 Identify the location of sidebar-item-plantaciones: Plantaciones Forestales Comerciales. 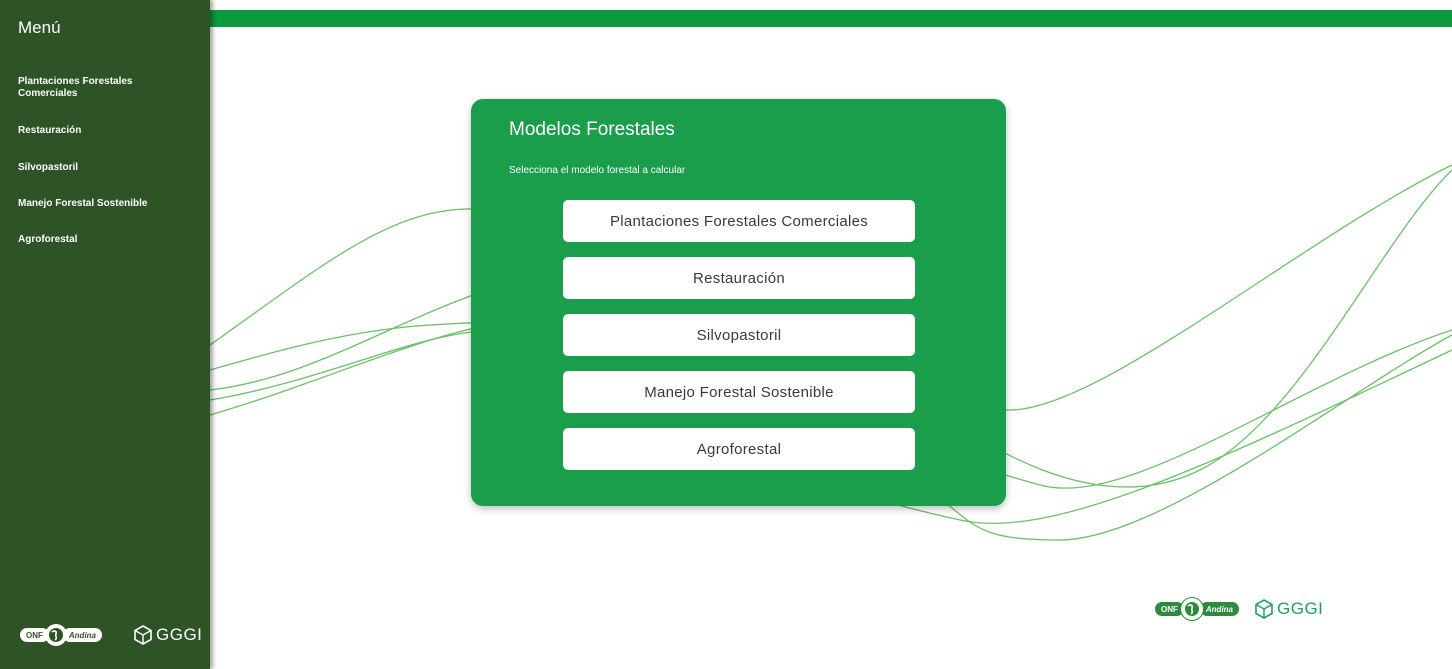
(75, 88).